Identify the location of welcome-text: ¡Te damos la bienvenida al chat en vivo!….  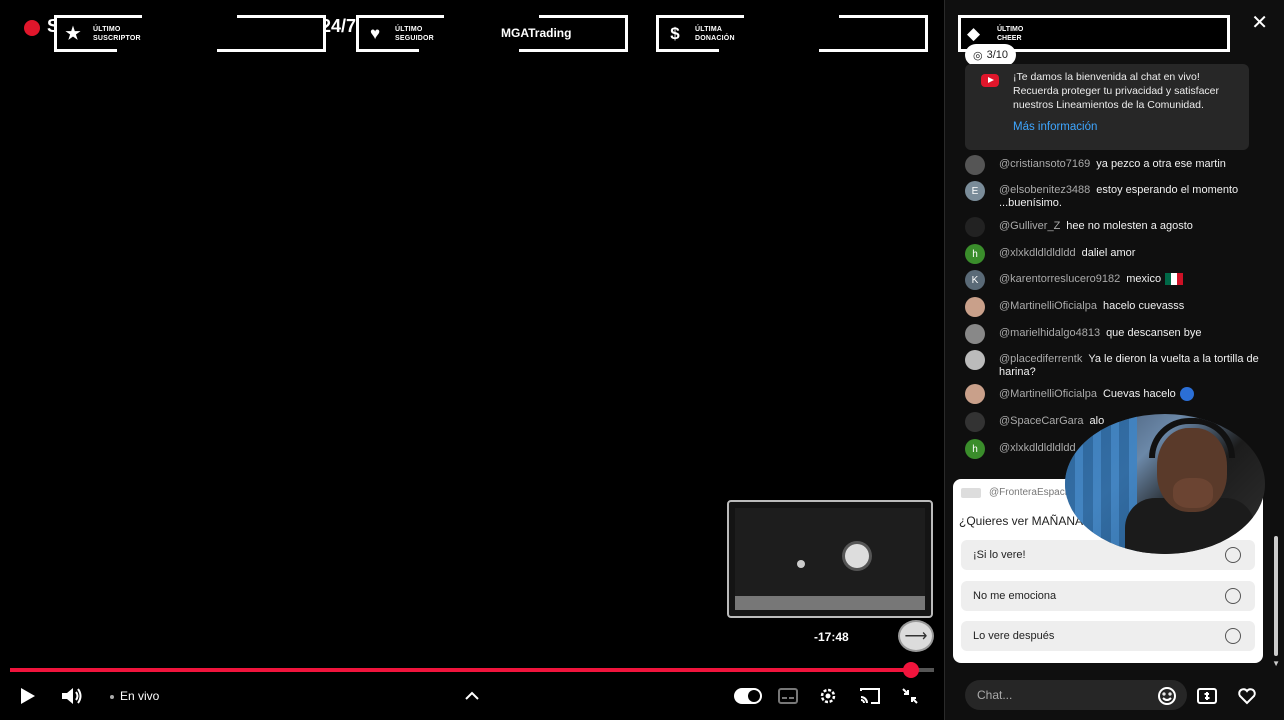
(1116, 91).